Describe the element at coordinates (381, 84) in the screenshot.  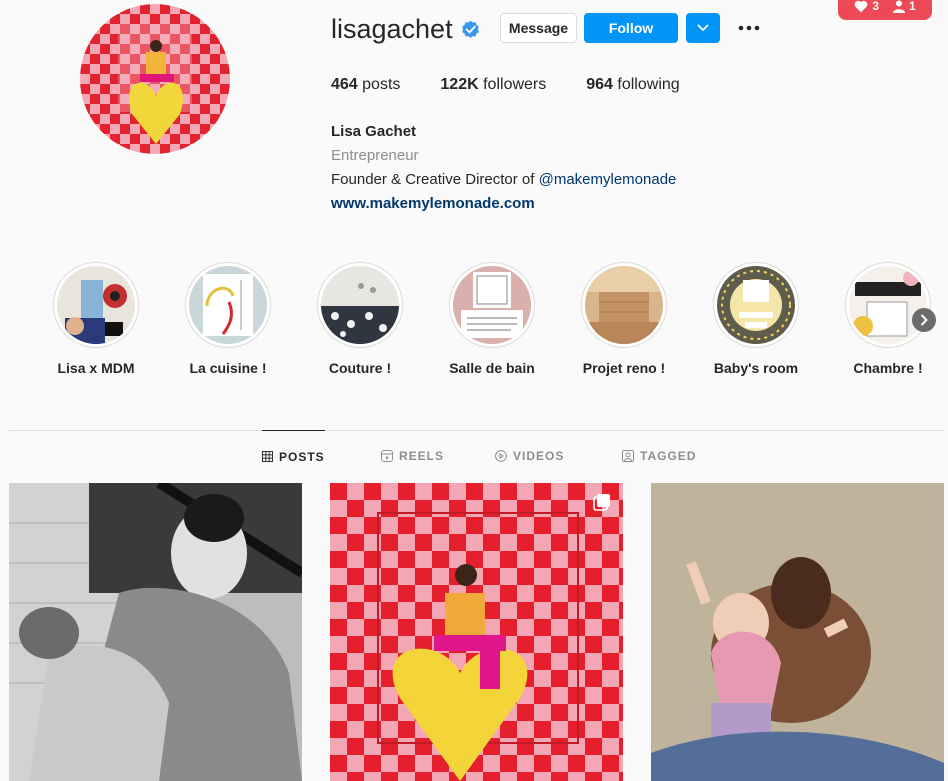
I see `posts-label: posts` at that location.